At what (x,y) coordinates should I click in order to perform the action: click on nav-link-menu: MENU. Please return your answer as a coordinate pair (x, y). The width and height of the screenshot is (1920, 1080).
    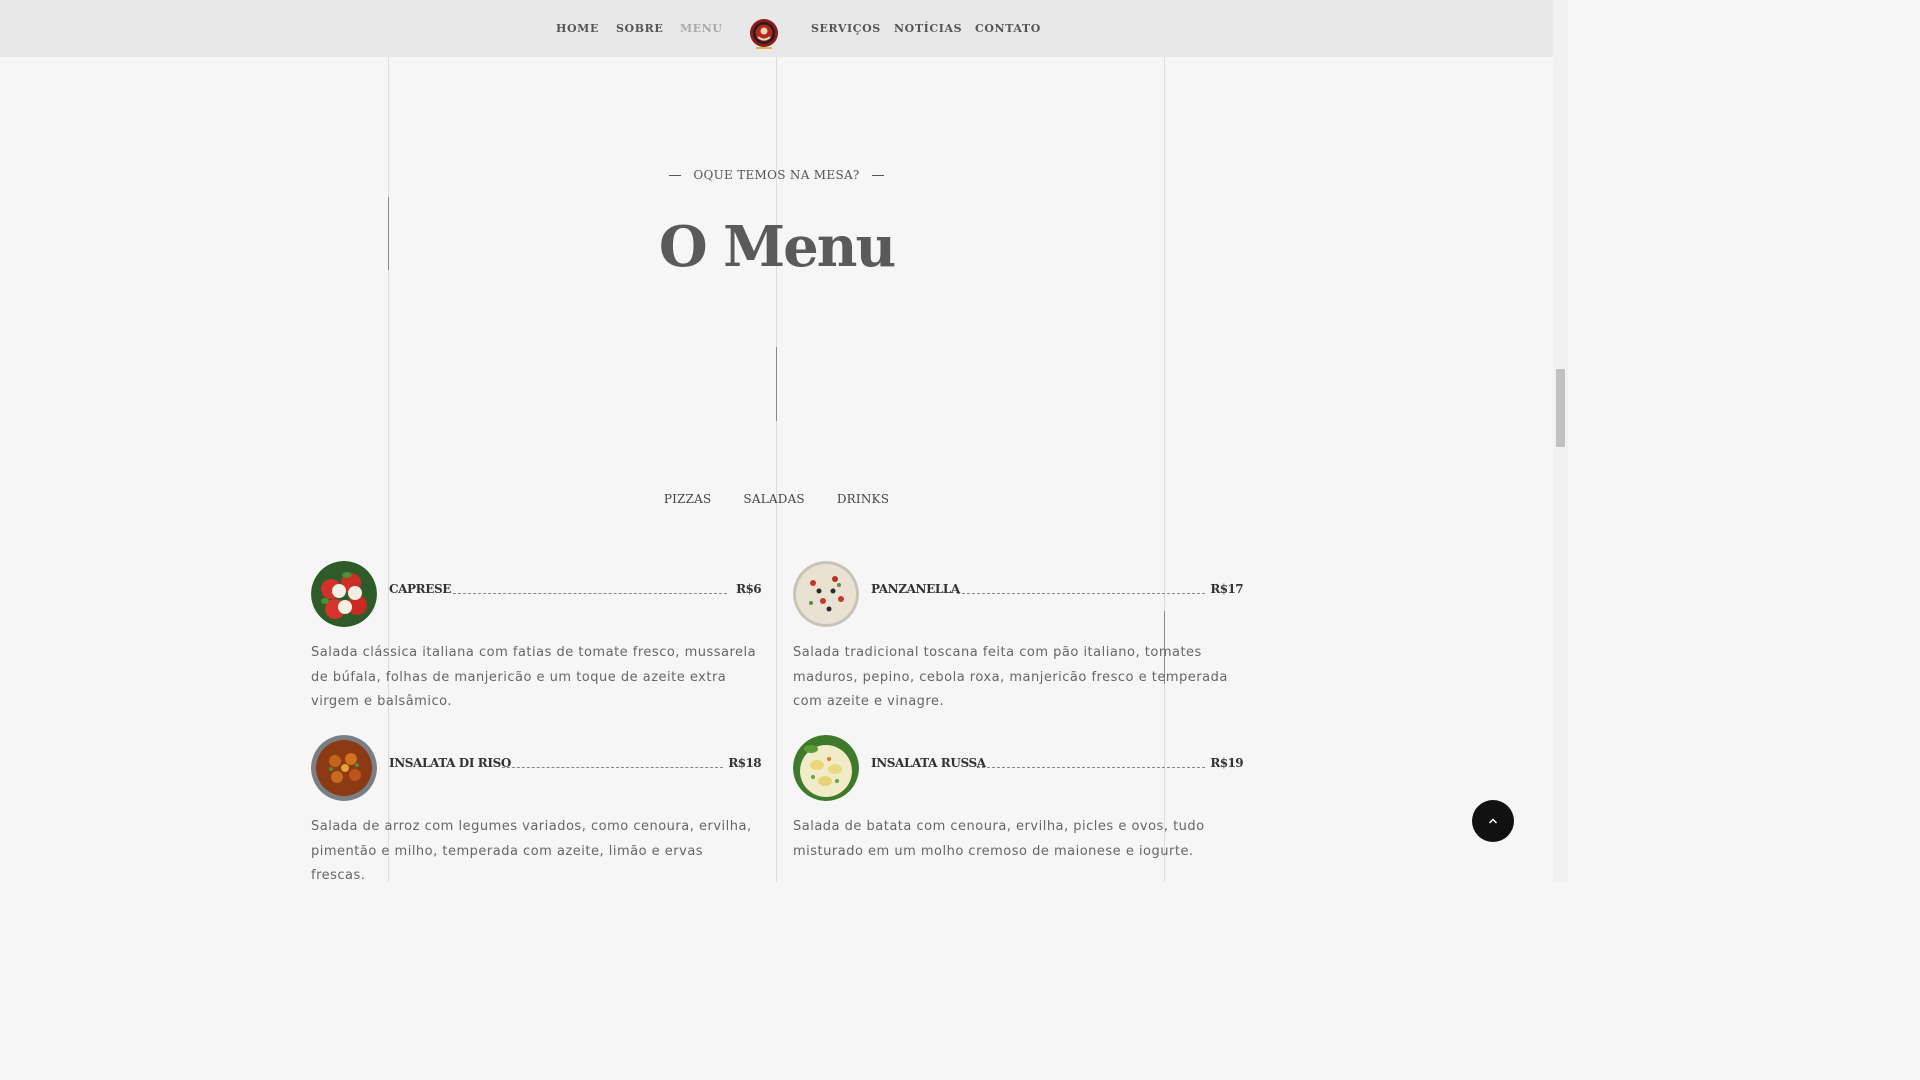
    Looking at the image, I should click on (701, 28).